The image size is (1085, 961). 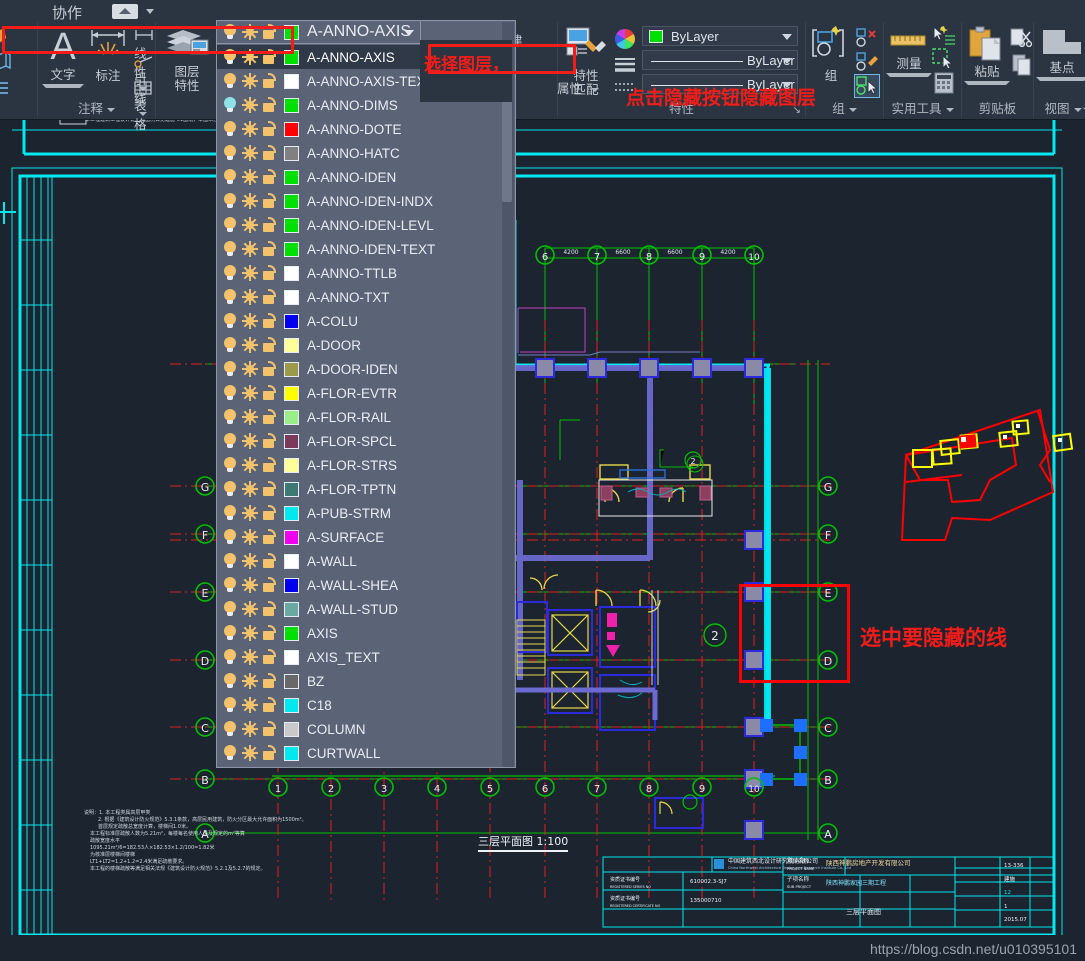 What do you see at coordinates (578, 87) in the screenshot?
I see `properties-attr-label: 属性` at bounding box center [578, 87].